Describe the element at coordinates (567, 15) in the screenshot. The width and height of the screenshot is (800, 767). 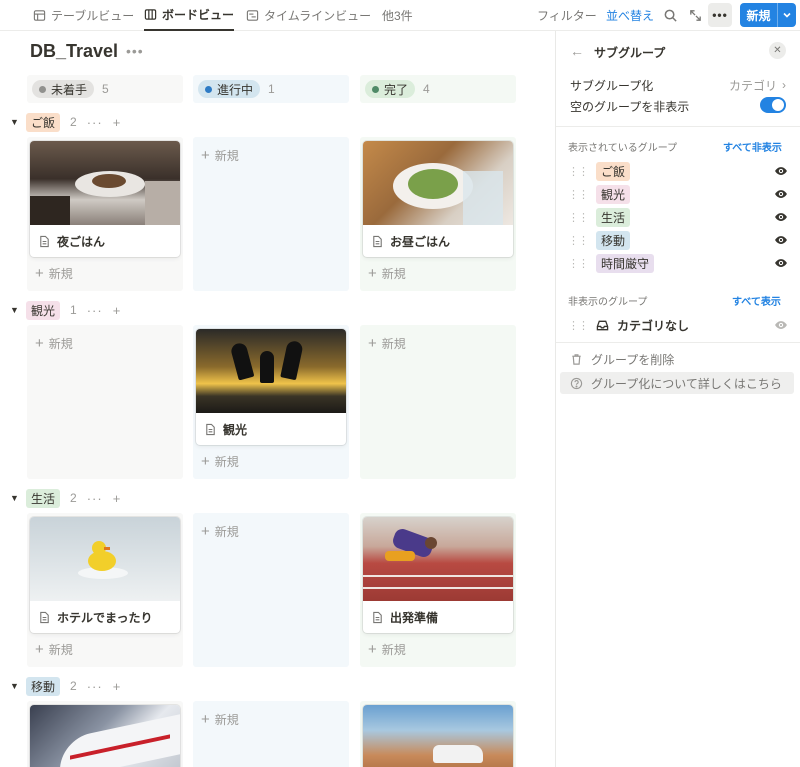
I see `filter-button: フィルター` at that location.